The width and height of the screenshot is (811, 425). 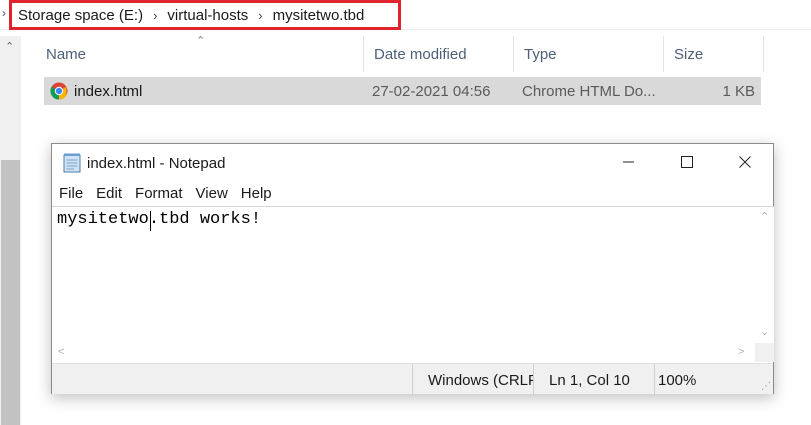 What do you see at coordinates (159, 219) in the screenshot?
I see `editor-content: mysitetwo.tbd works!` at bounding box center [159, 219].